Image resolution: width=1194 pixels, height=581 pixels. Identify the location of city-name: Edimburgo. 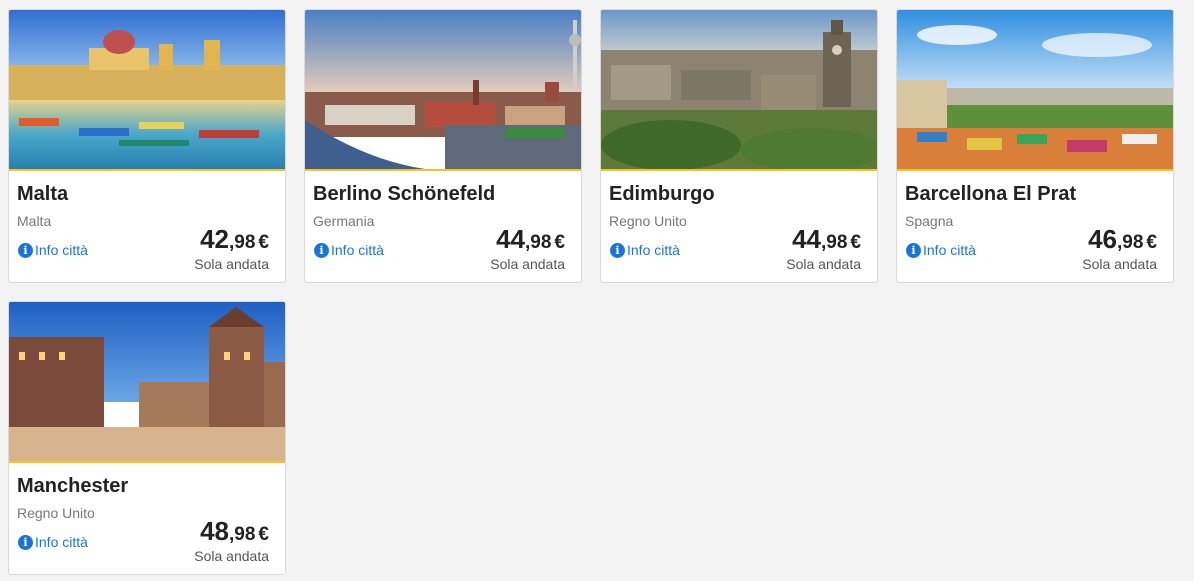
(662, 194).